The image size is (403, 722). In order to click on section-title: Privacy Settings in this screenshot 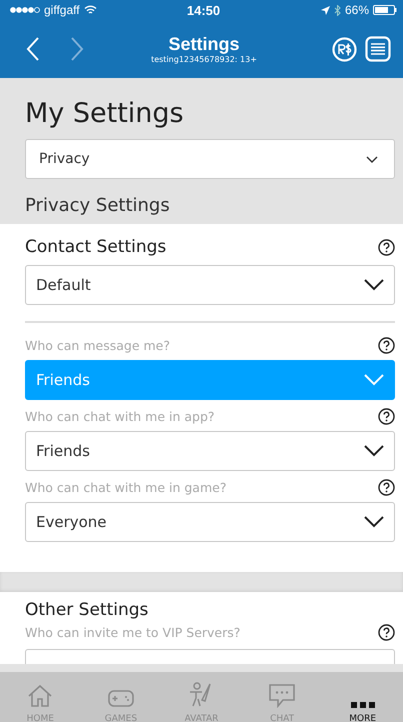, I will do `click(98, 205)`.